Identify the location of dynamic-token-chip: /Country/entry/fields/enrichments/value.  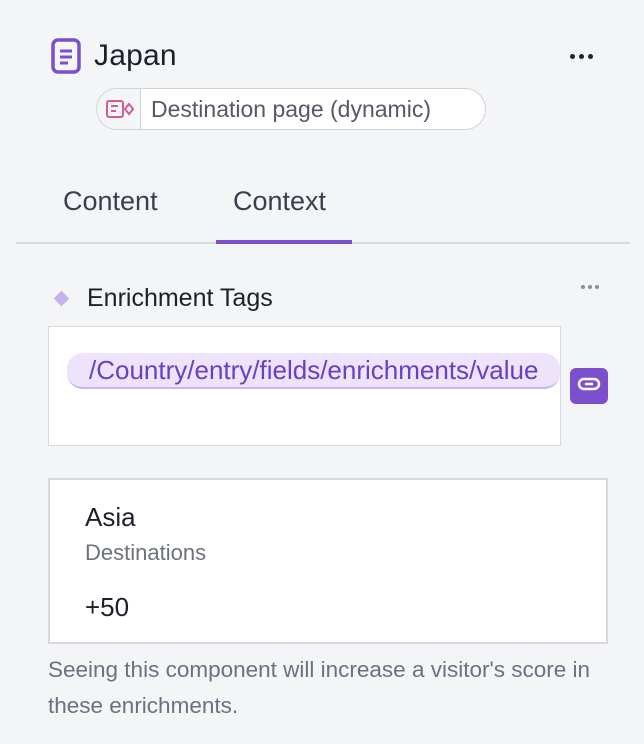
(314, 371).